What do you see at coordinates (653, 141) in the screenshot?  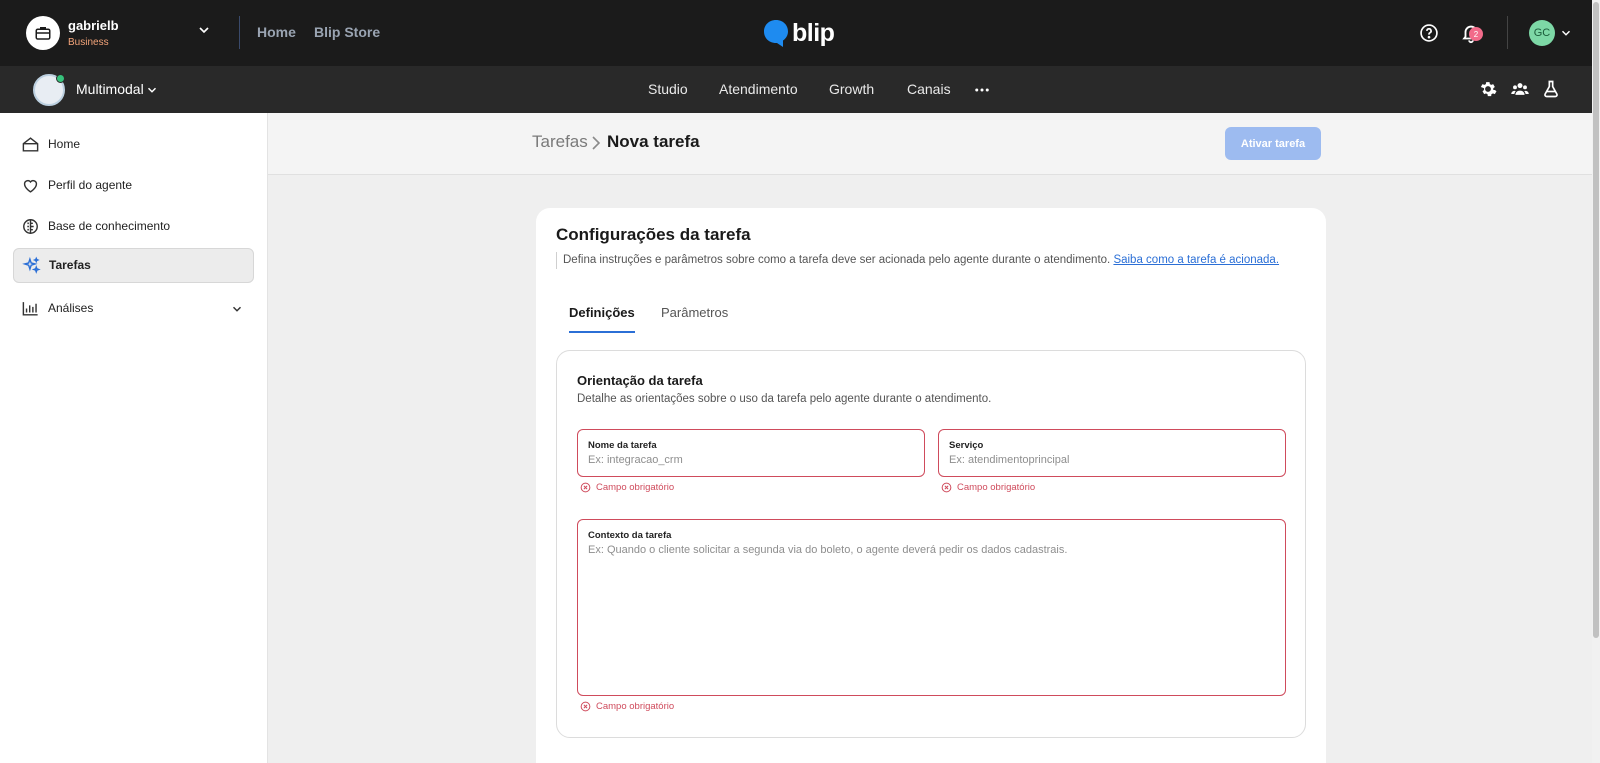 I see `page-title: Nova tarefa` at bounding box center [653, 141].